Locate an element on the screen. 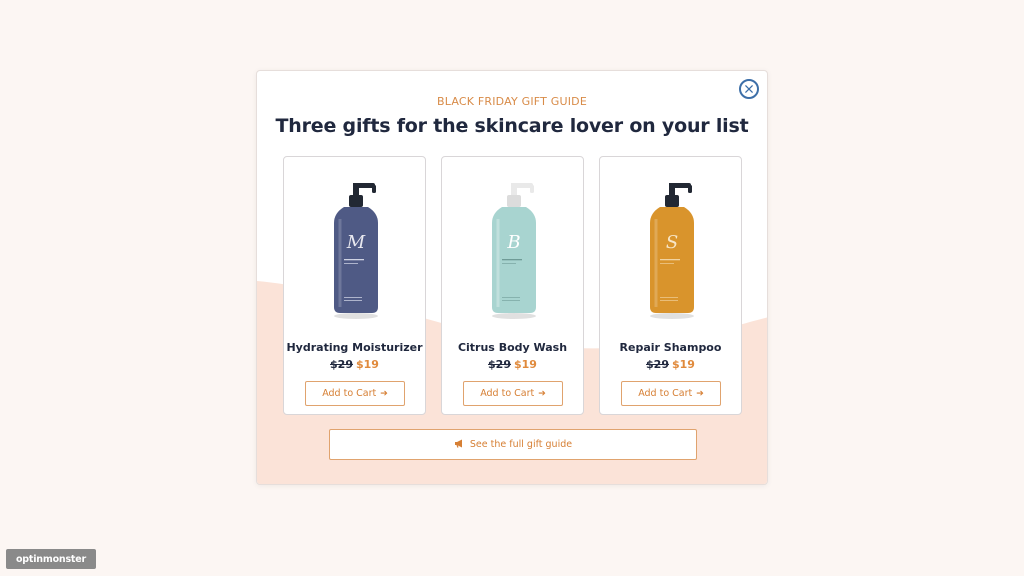  svg-text: S is located at coordinates (672, 242).